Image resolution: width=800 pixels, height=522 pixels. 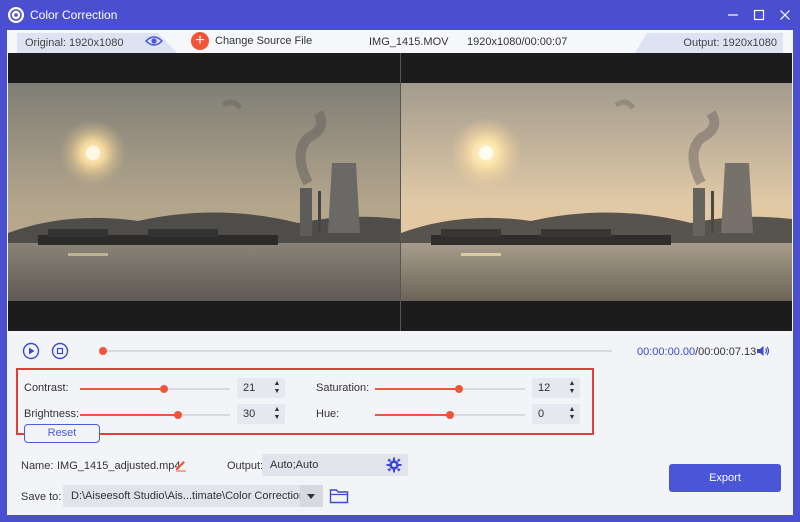 I want to click on total-time: /00:00:07.13, so click(x=726, y=352).